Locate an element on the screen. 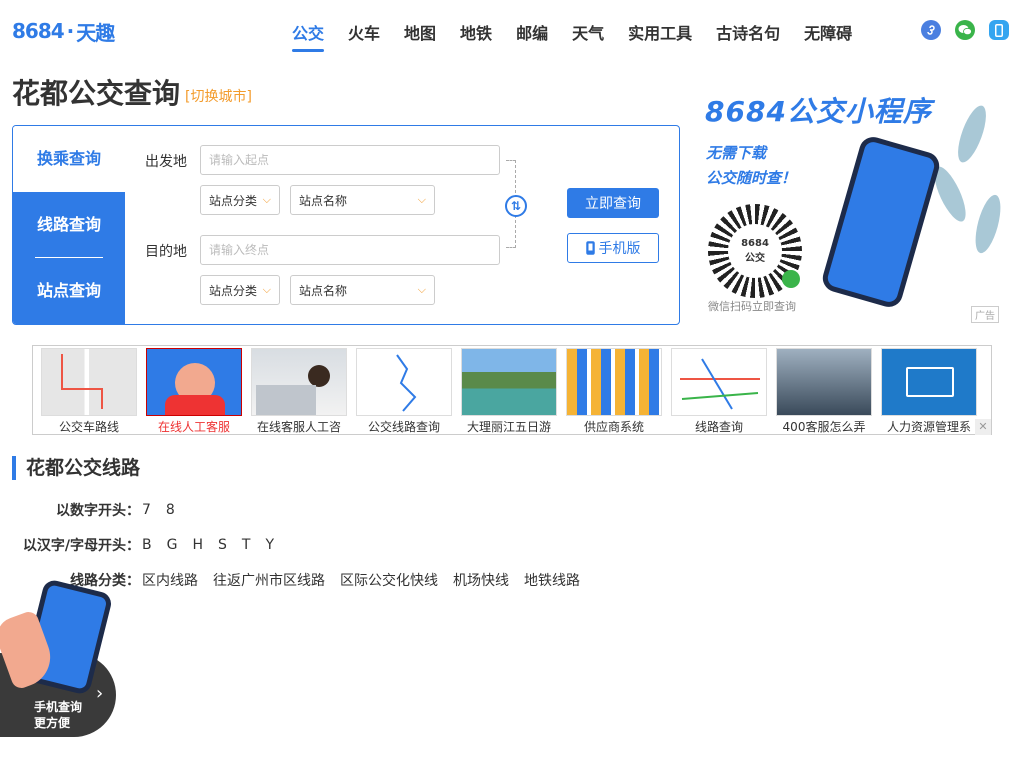 The width and height of the screenshot is (1024, 768). row-by-letter: 以汉字/字母开头： B G H S T Y is located at coordinates (137, 545).